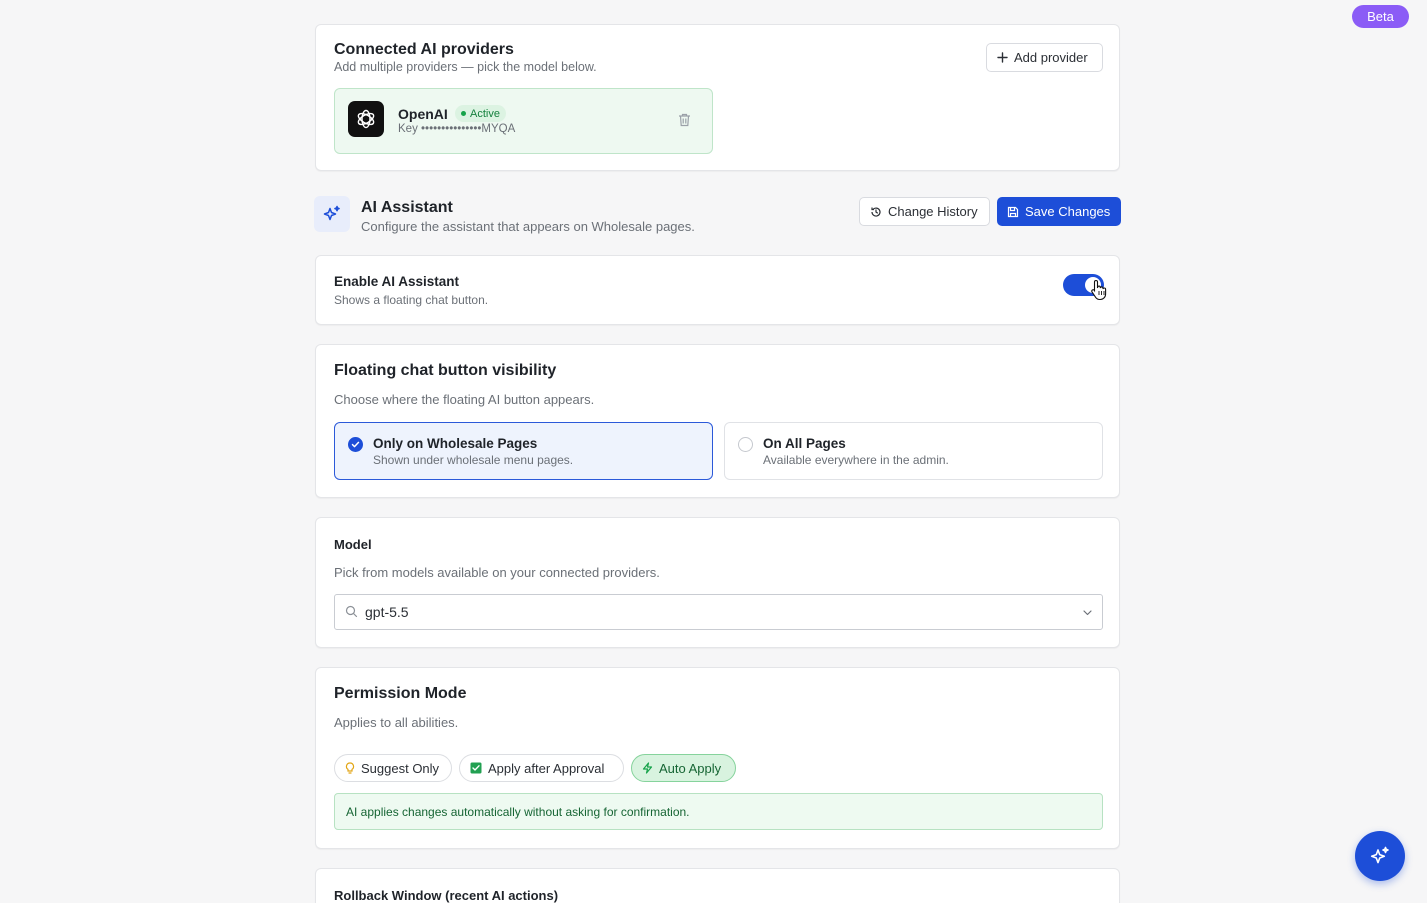  Describe the element at coordinates (1051, 57) in the screenshot. I see `add-provider-label: Add provider` at that location.